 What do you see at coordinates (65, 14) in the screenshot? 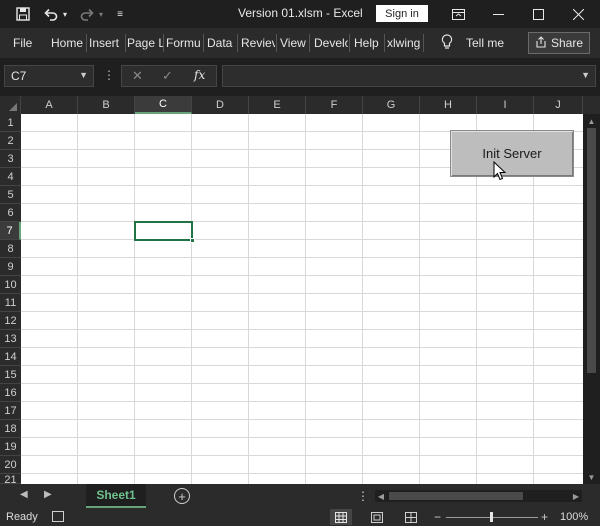
I see `undo-dropdown-icon: ▾` at bounding box center [65, 14].